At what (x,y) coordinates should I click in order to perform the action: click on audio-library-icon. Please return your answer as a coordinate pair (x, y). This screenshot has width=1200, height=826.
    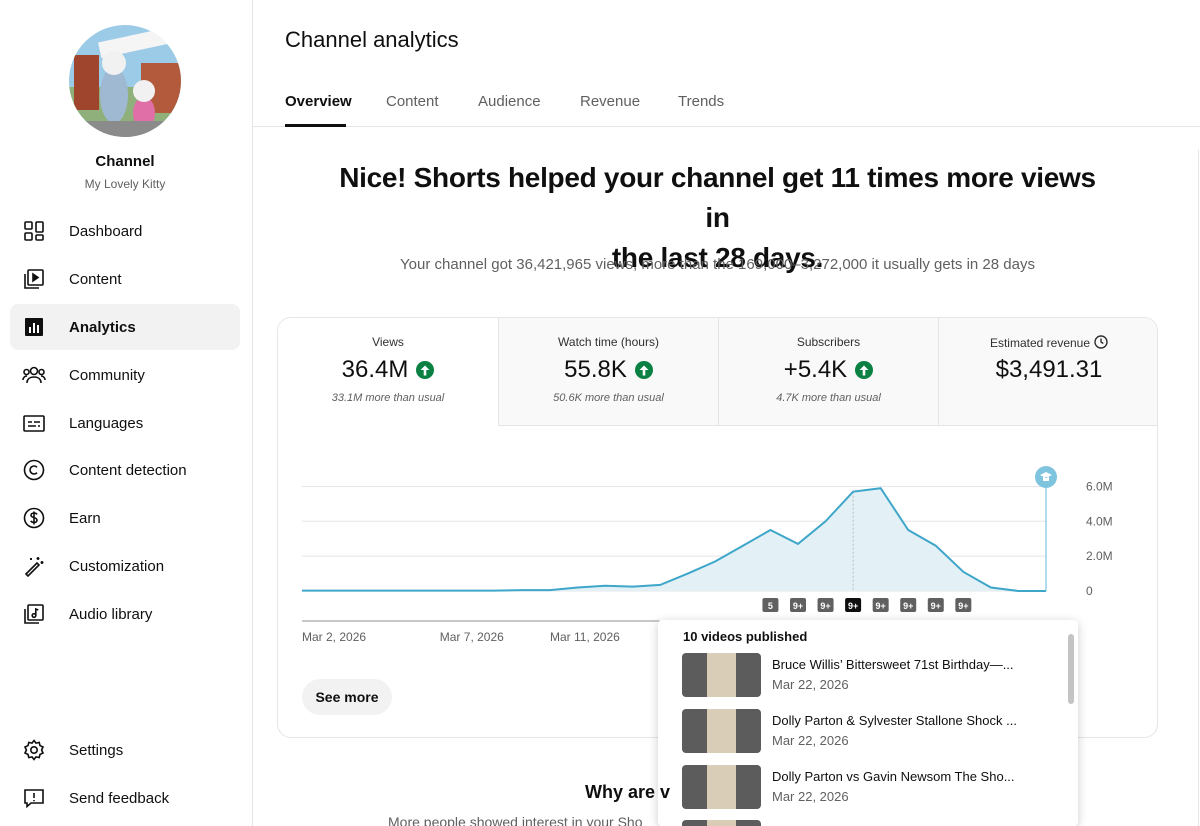
    Looking at the image, I should click on (34, 614).